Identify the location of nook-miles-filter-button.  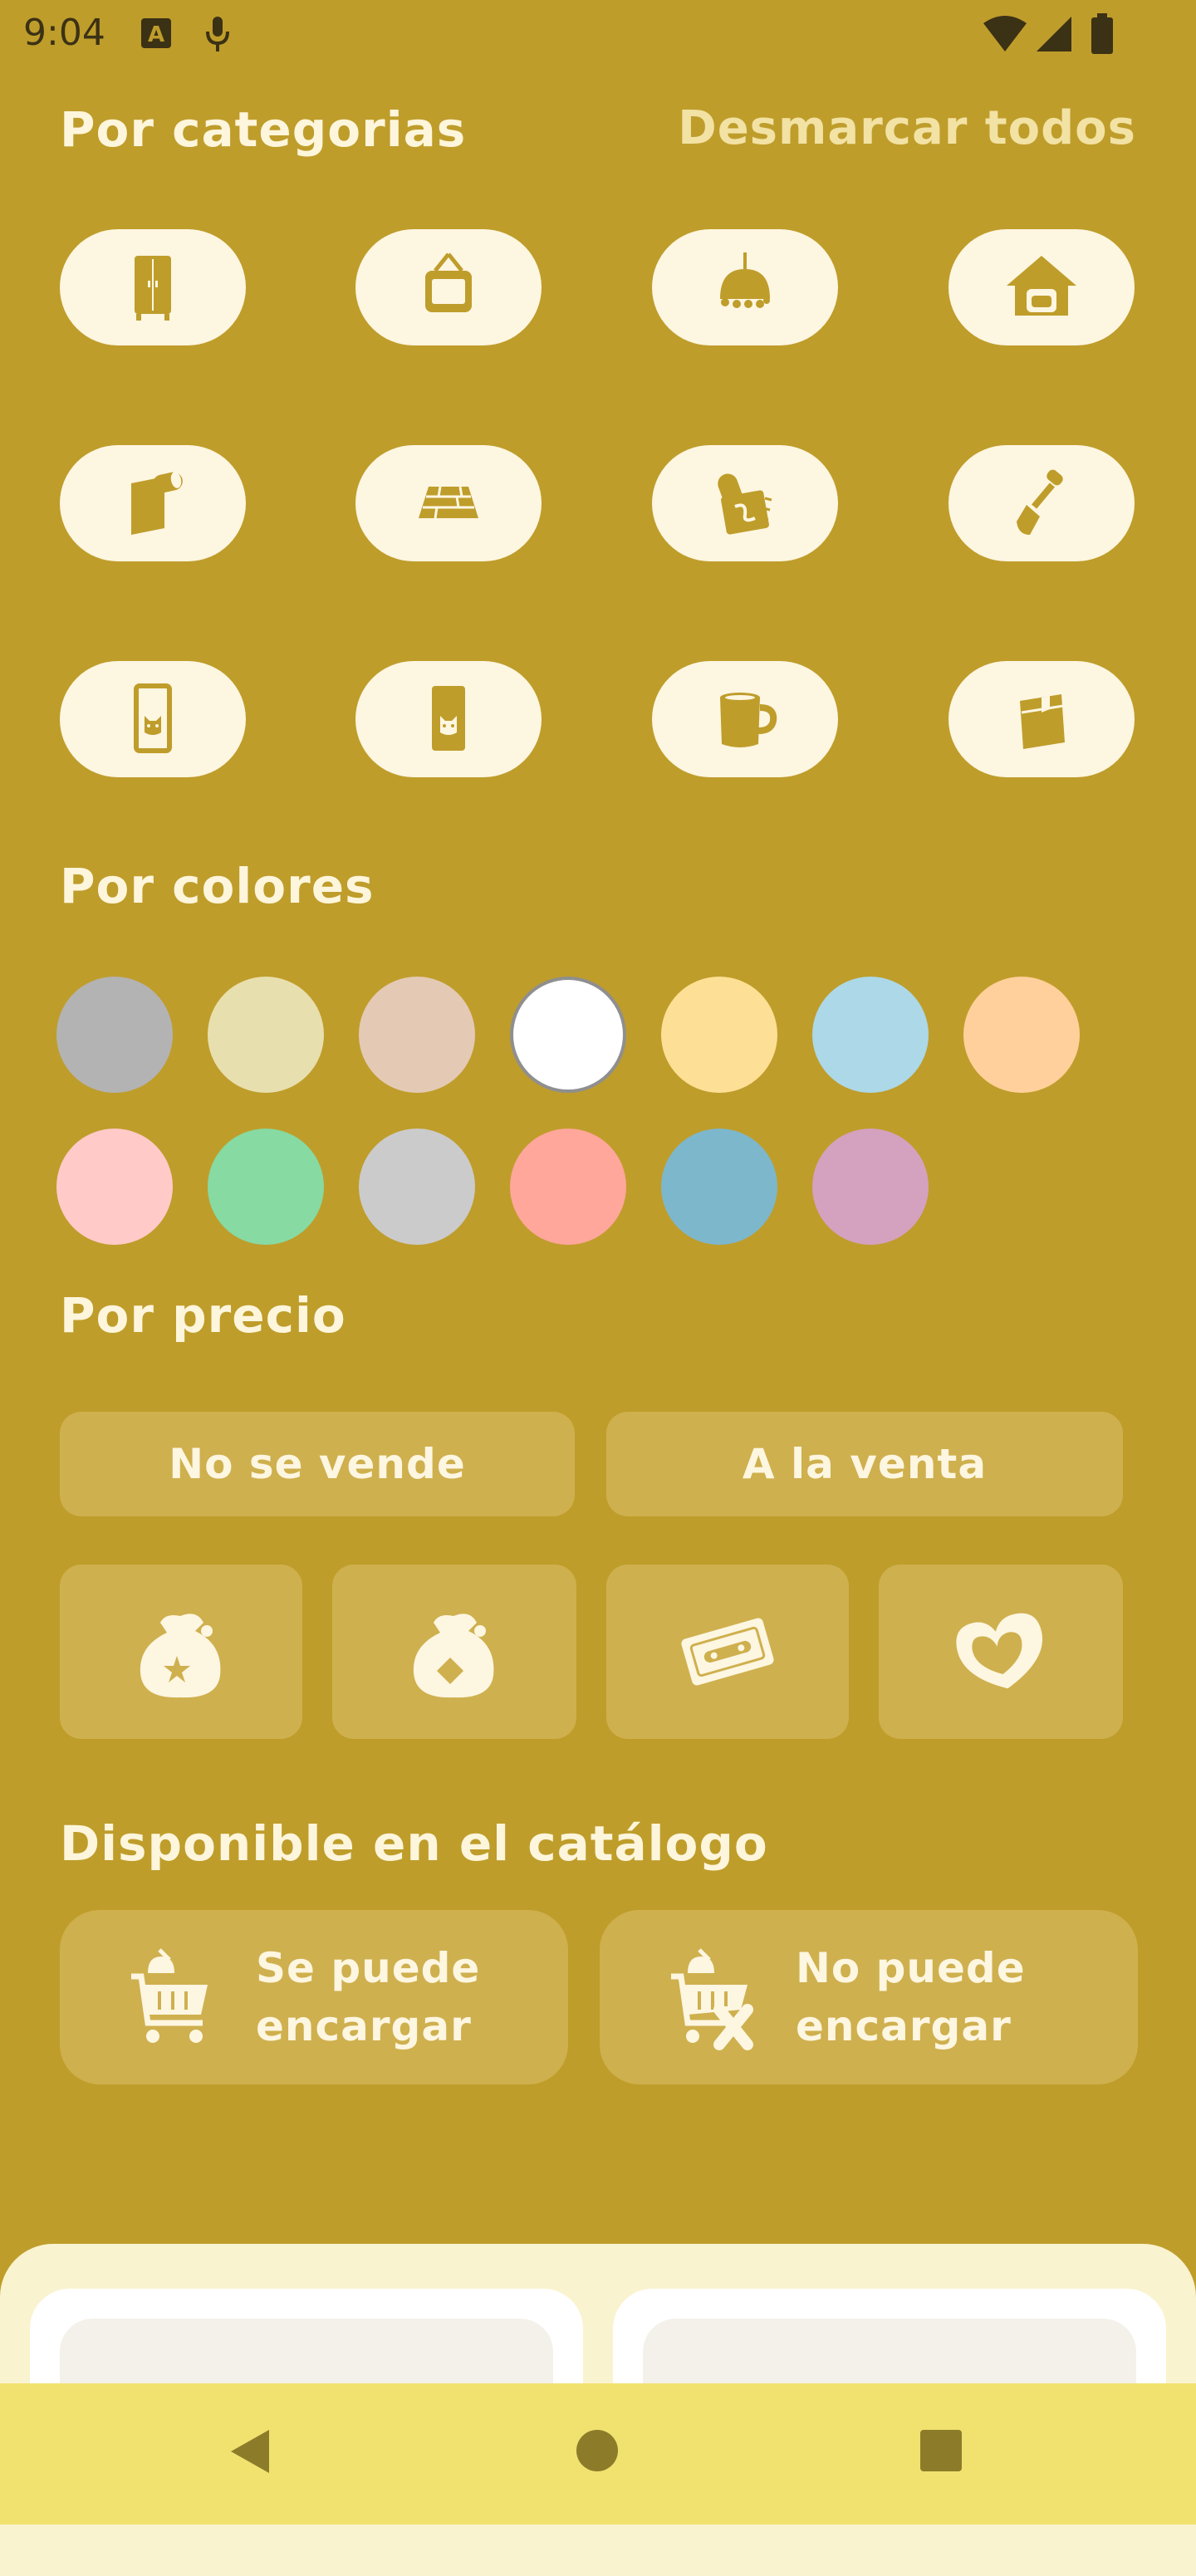
(728, 1652).